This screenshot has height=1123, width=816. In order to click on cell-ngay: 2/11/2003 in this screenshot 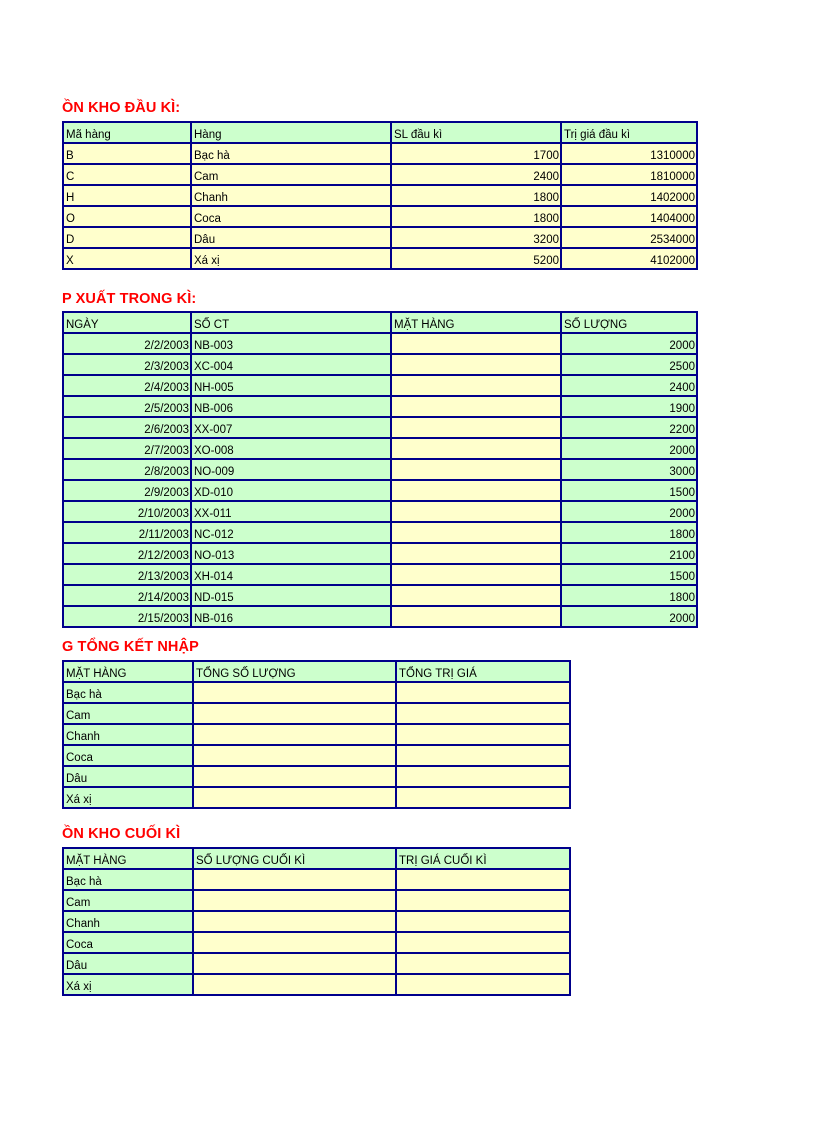, I will do `click(128, 533)`.